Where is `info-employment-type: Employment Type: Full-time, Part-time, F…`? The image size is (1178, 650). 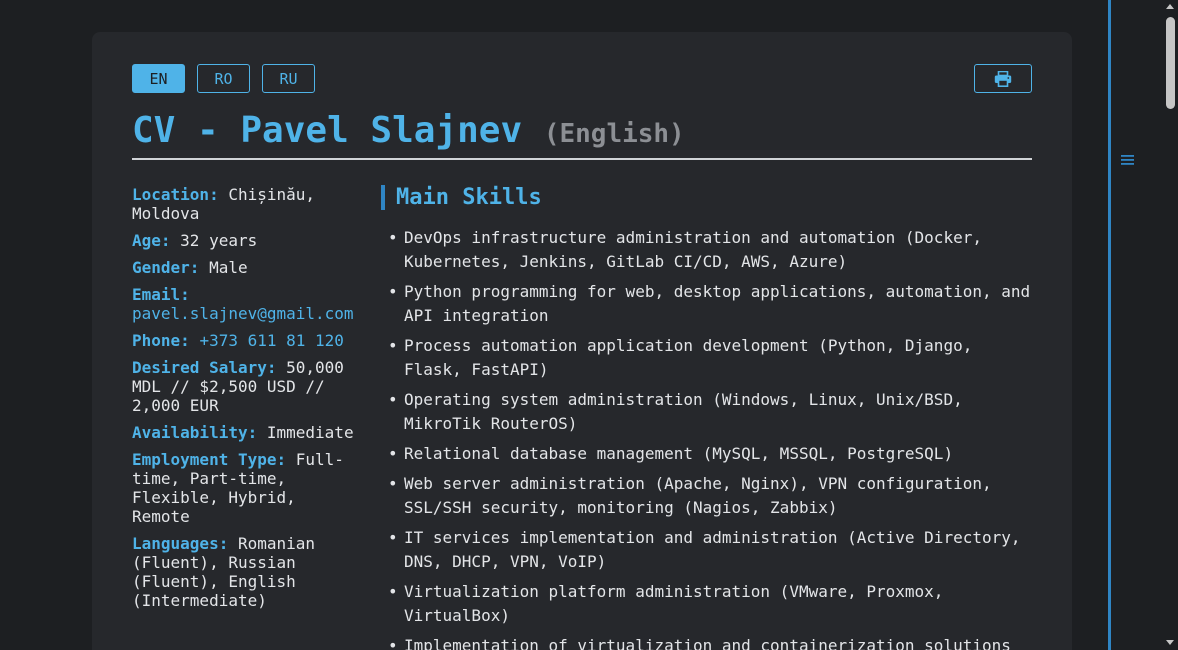 info-employment-type: Employment Type: Full-time, Part-time, F… is located at coordinates (244, 488).